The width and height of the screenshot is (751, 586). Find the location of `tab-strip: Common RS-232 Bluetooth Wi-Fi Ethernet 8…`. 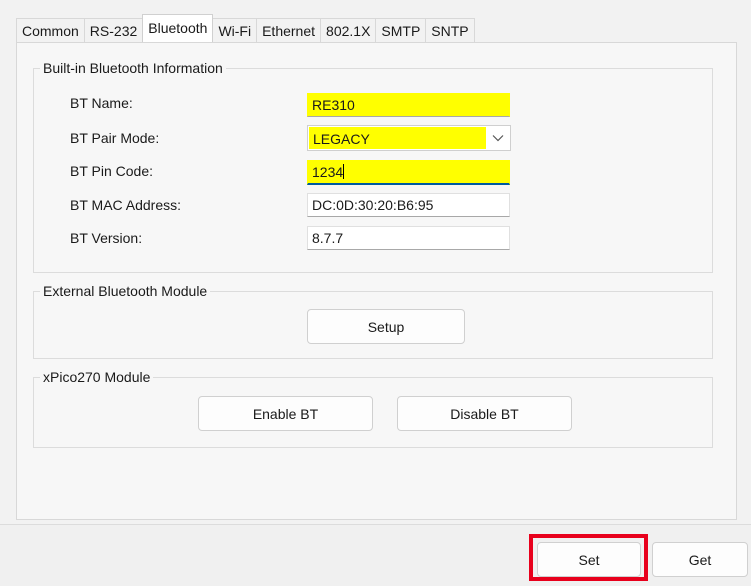

tab-strip: Common RS-232 Bluetooth Wi-Fi Ethernet 8… is located at coordinates (245, 28).